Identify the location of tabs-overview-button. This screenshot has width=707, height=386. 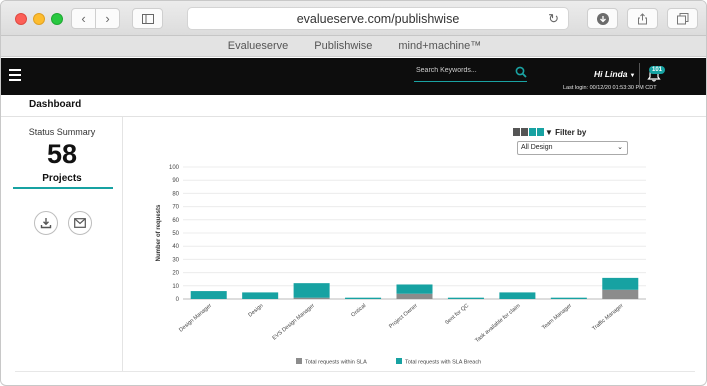
(682, 18).